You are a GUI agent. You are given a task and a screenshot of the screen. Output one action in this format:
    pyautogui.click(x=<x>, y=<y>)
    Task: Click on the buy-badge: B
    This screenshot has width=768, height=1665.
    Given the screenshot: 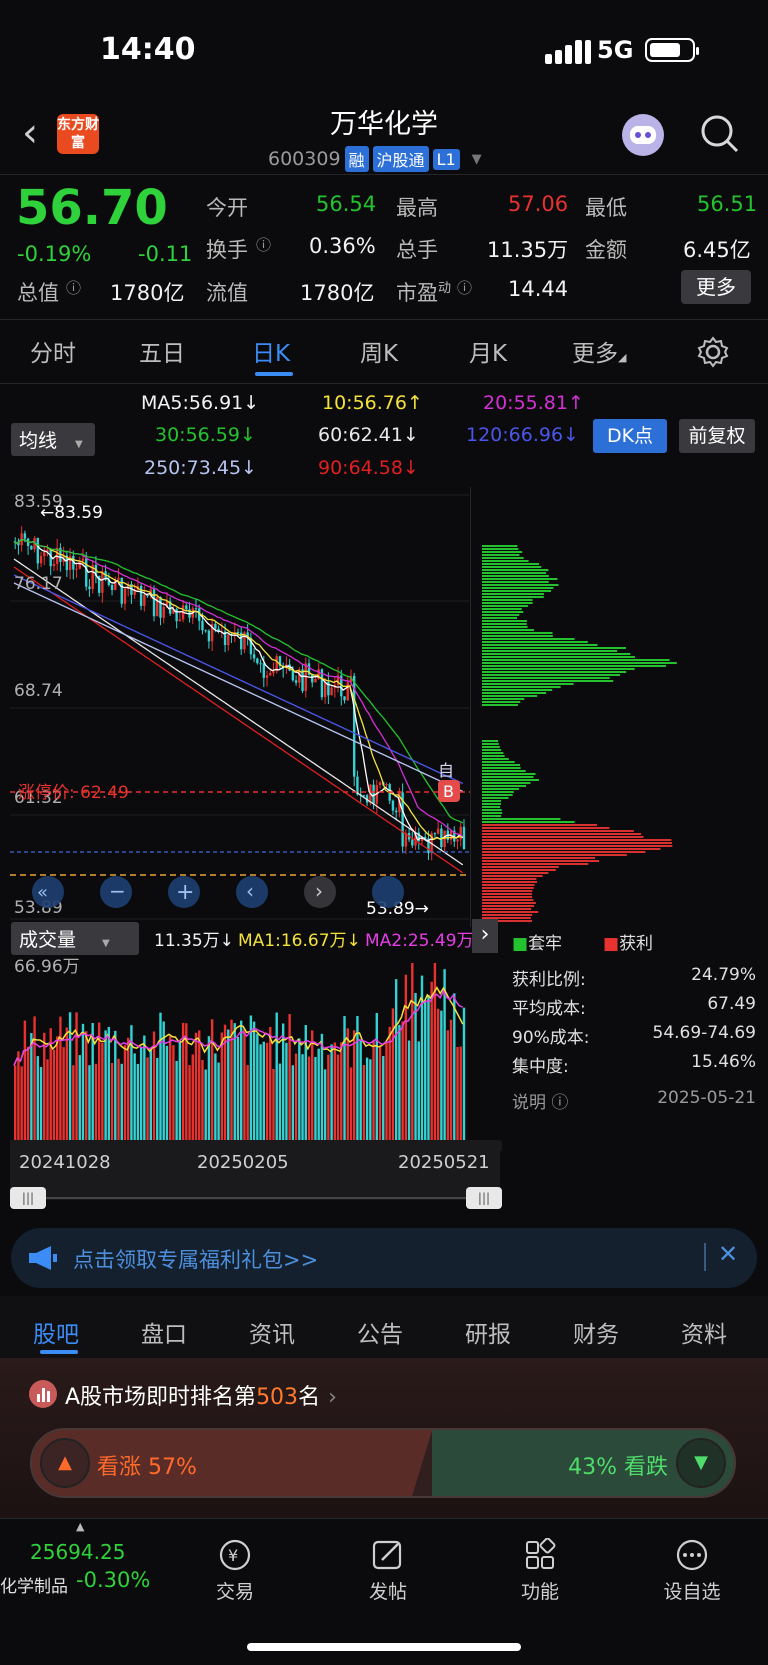 What is the action you would take?
    pyautogui.click(x=448, y=791)
    